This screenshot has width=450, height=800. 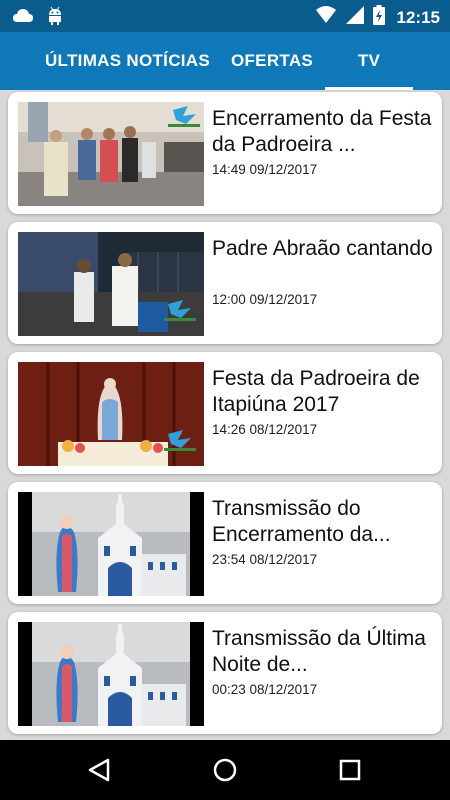 What do you see at coordinates (225, 283) in the screenshot?
I see `video-card: Padre Abraão cantando 12:00 09/12/2017` at bounding box center [225, 283].